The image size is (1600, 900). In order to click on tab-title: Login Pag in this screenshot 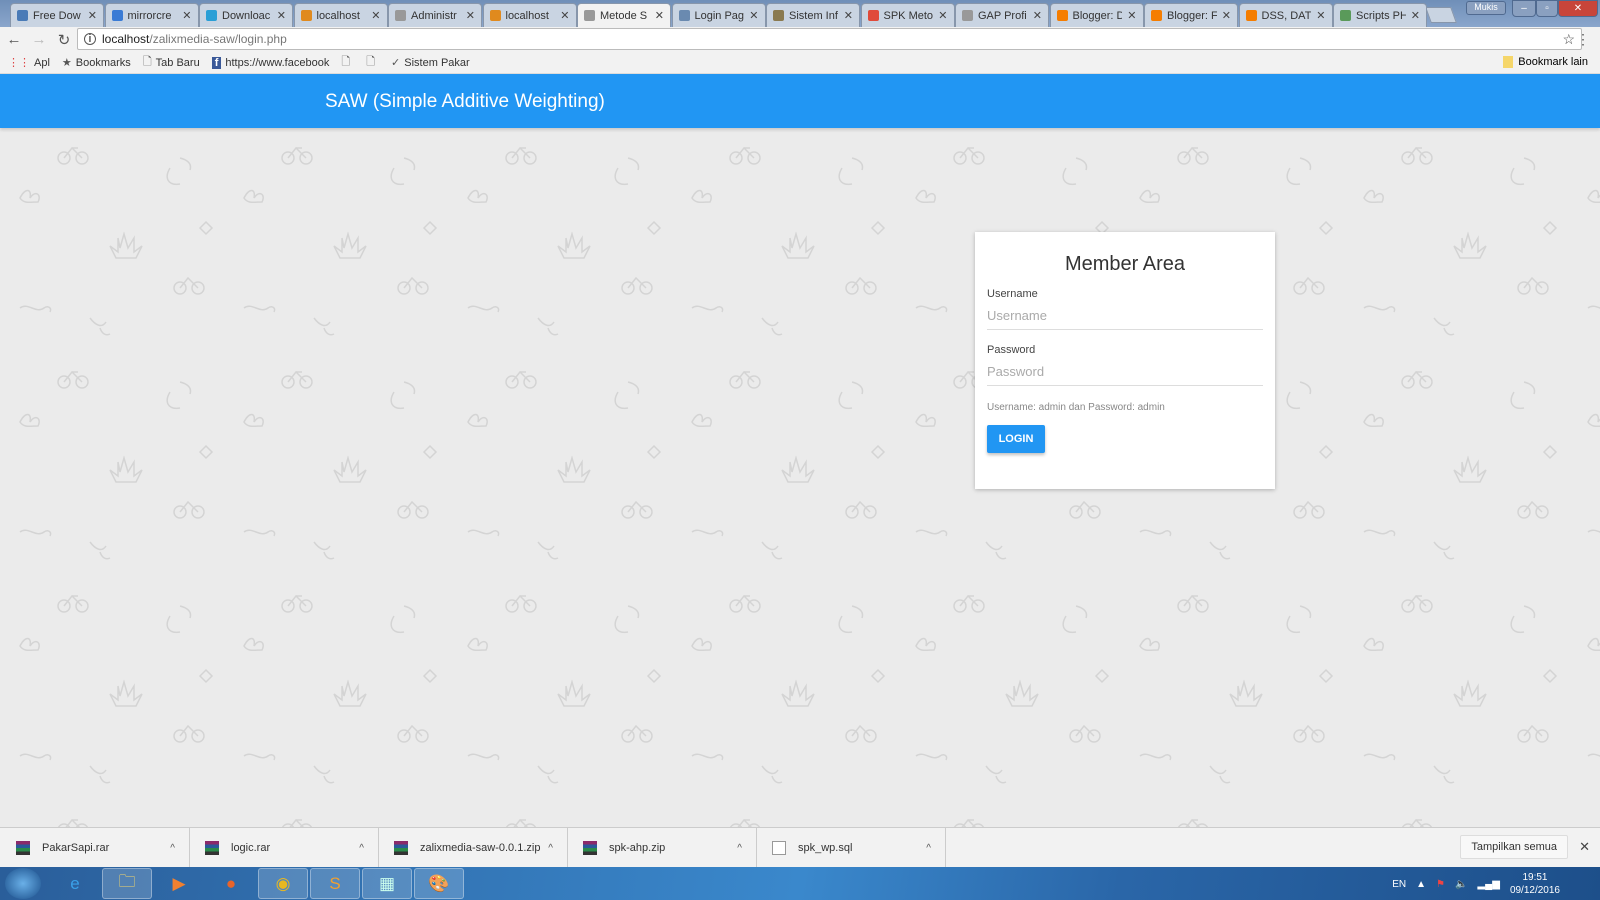, I will do `click(719, 15)`.